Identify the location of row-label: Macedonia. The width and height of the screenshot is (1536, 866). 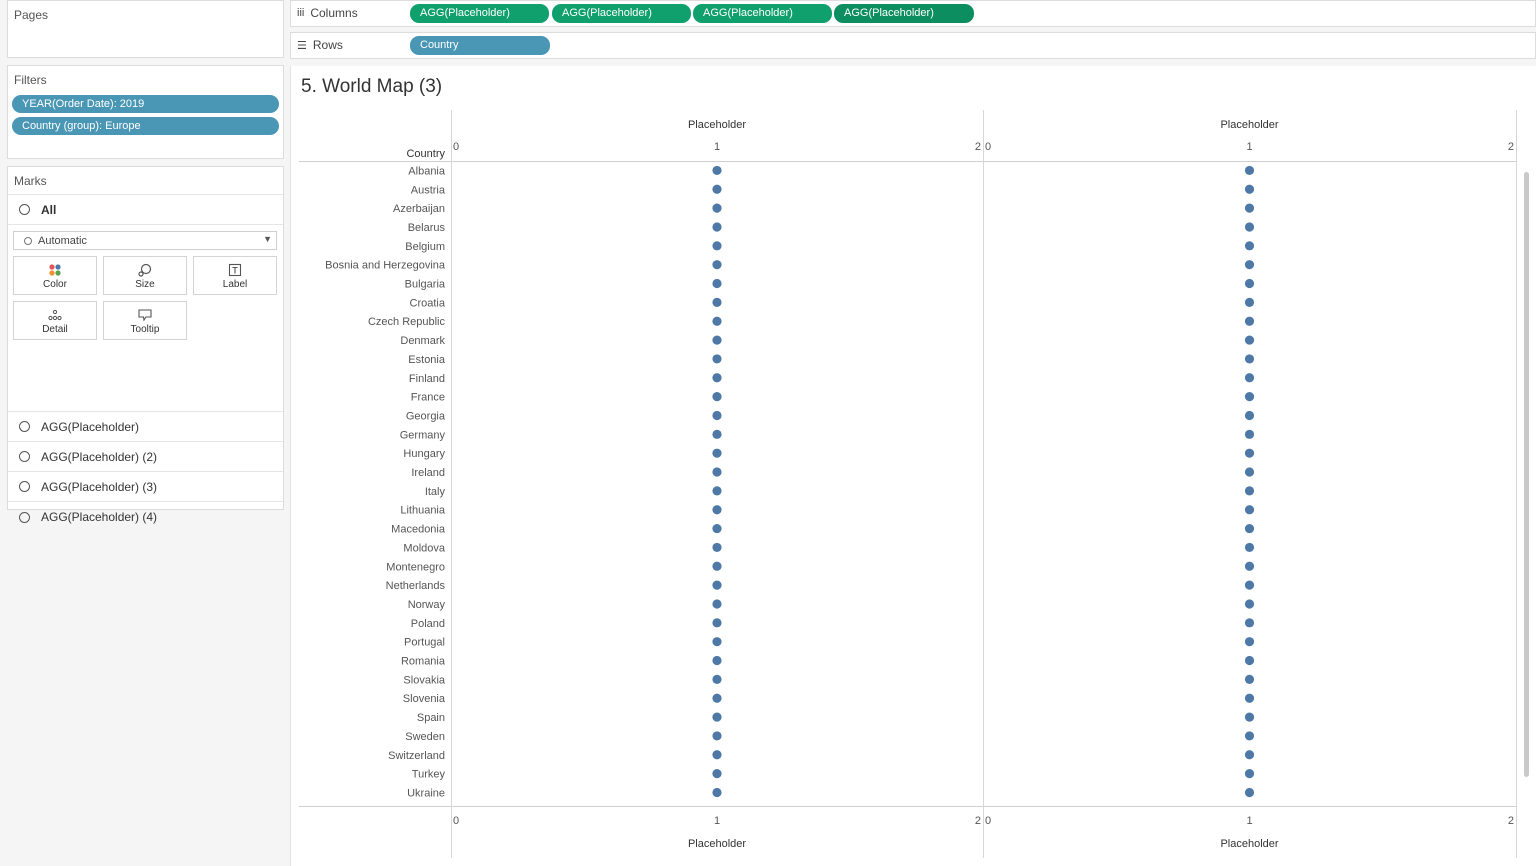
(418, 530).